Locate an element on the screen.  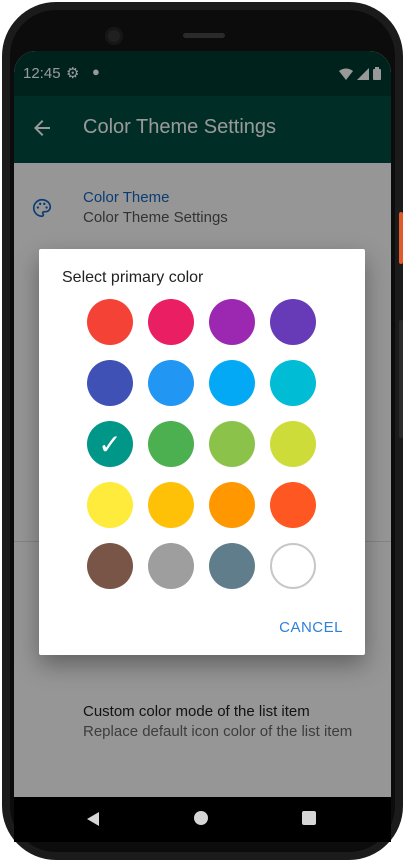
color-swatch: ✓ is located at coordinates (110, 444).